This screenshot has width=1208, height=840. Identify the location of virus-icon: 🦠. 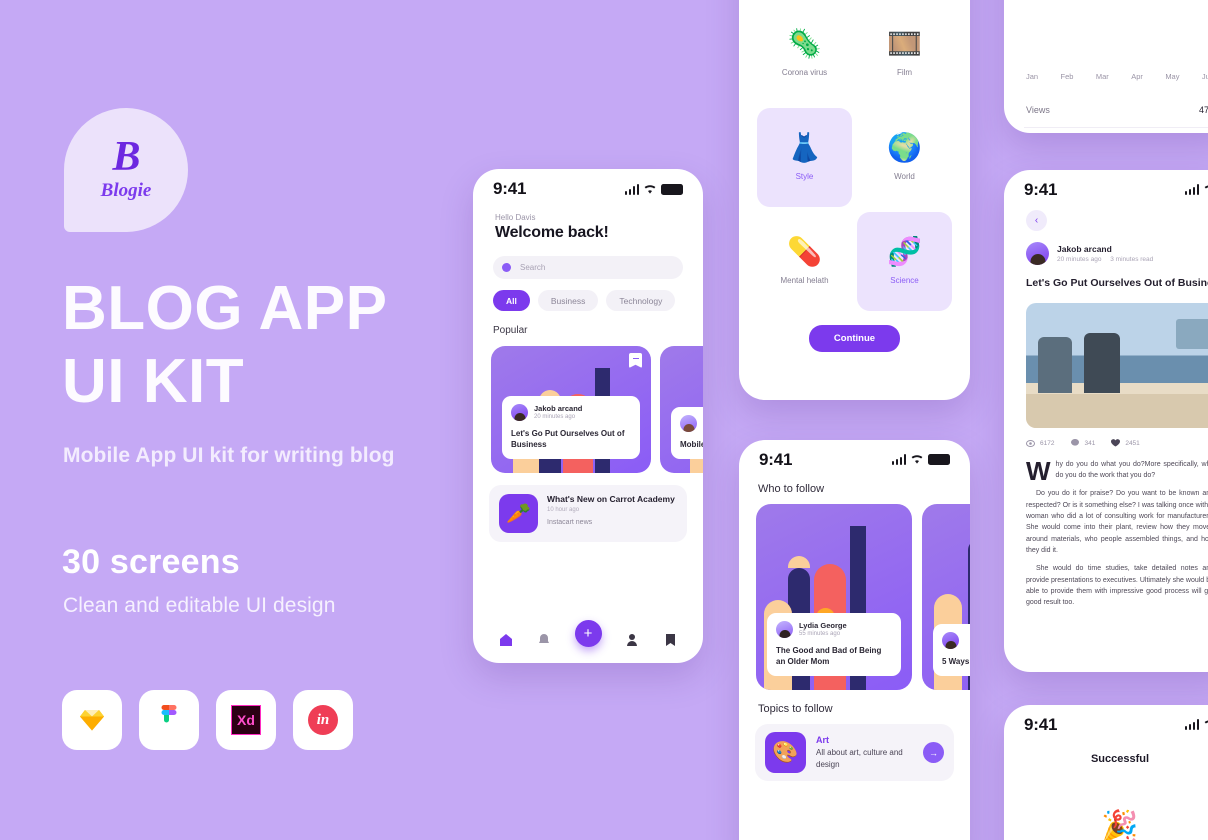
(804, 43).